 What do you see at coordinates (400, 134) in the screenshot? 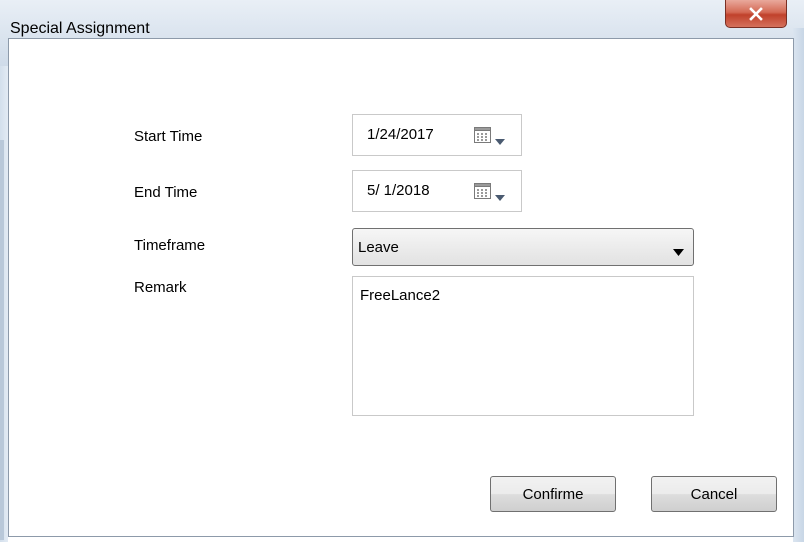
I see `start-time-value: 1/24/2017` at bounding box center [400, 134].